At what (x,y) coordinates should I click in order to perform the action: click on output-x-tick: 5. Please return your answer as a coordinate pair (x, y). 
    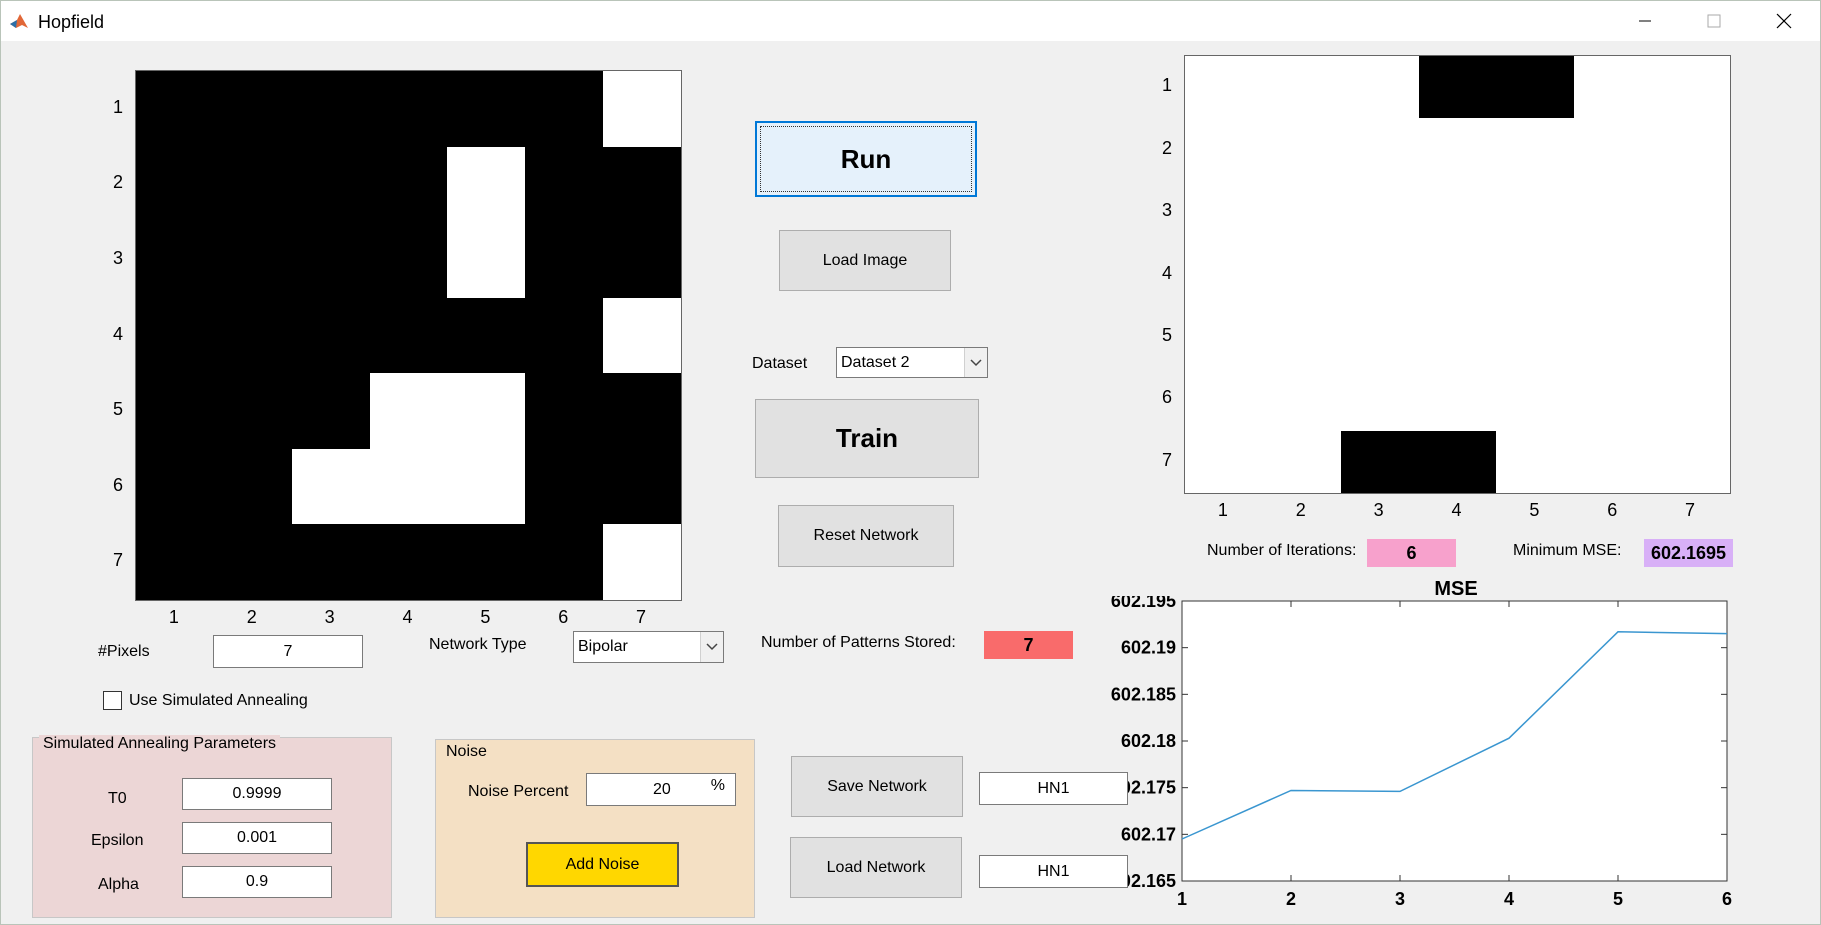
    Looking at the image, I should click on (1534, 510).